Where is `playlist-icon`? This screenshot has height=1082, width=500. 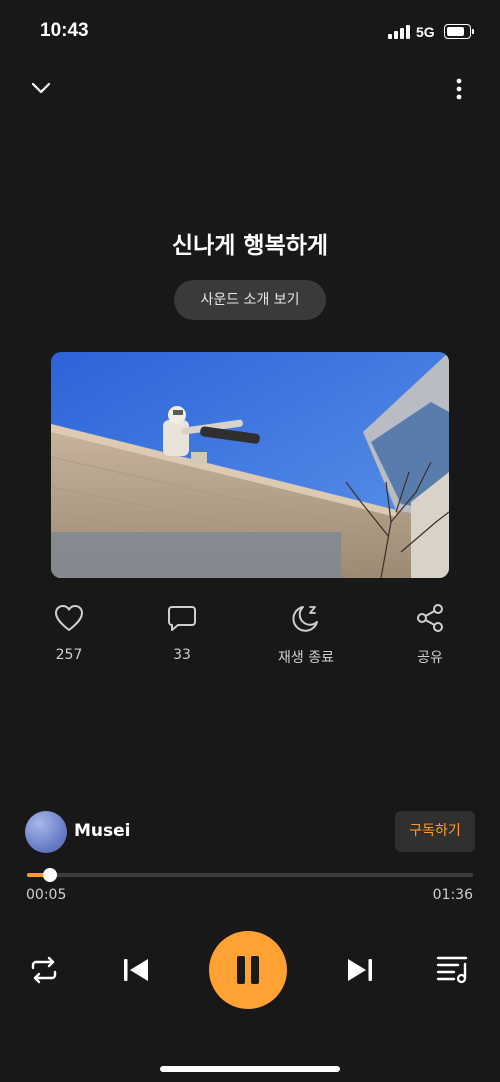 playlist-icon is located at coordinates (452, 970).